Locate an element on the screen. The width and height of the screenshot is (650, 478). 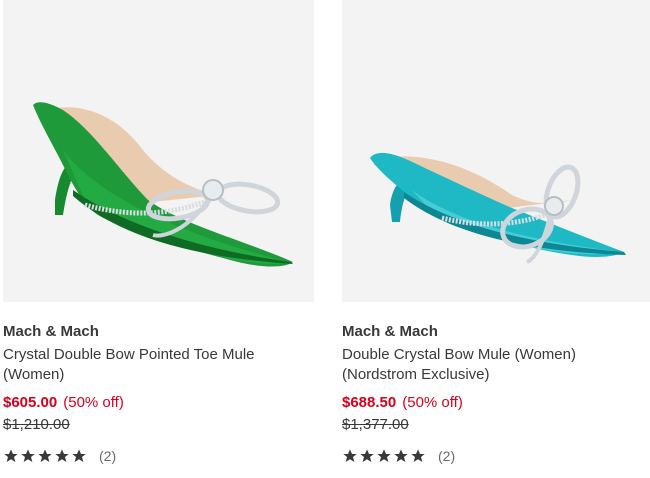
original-price: $1,377.00 is located at coordinates (375, 424).